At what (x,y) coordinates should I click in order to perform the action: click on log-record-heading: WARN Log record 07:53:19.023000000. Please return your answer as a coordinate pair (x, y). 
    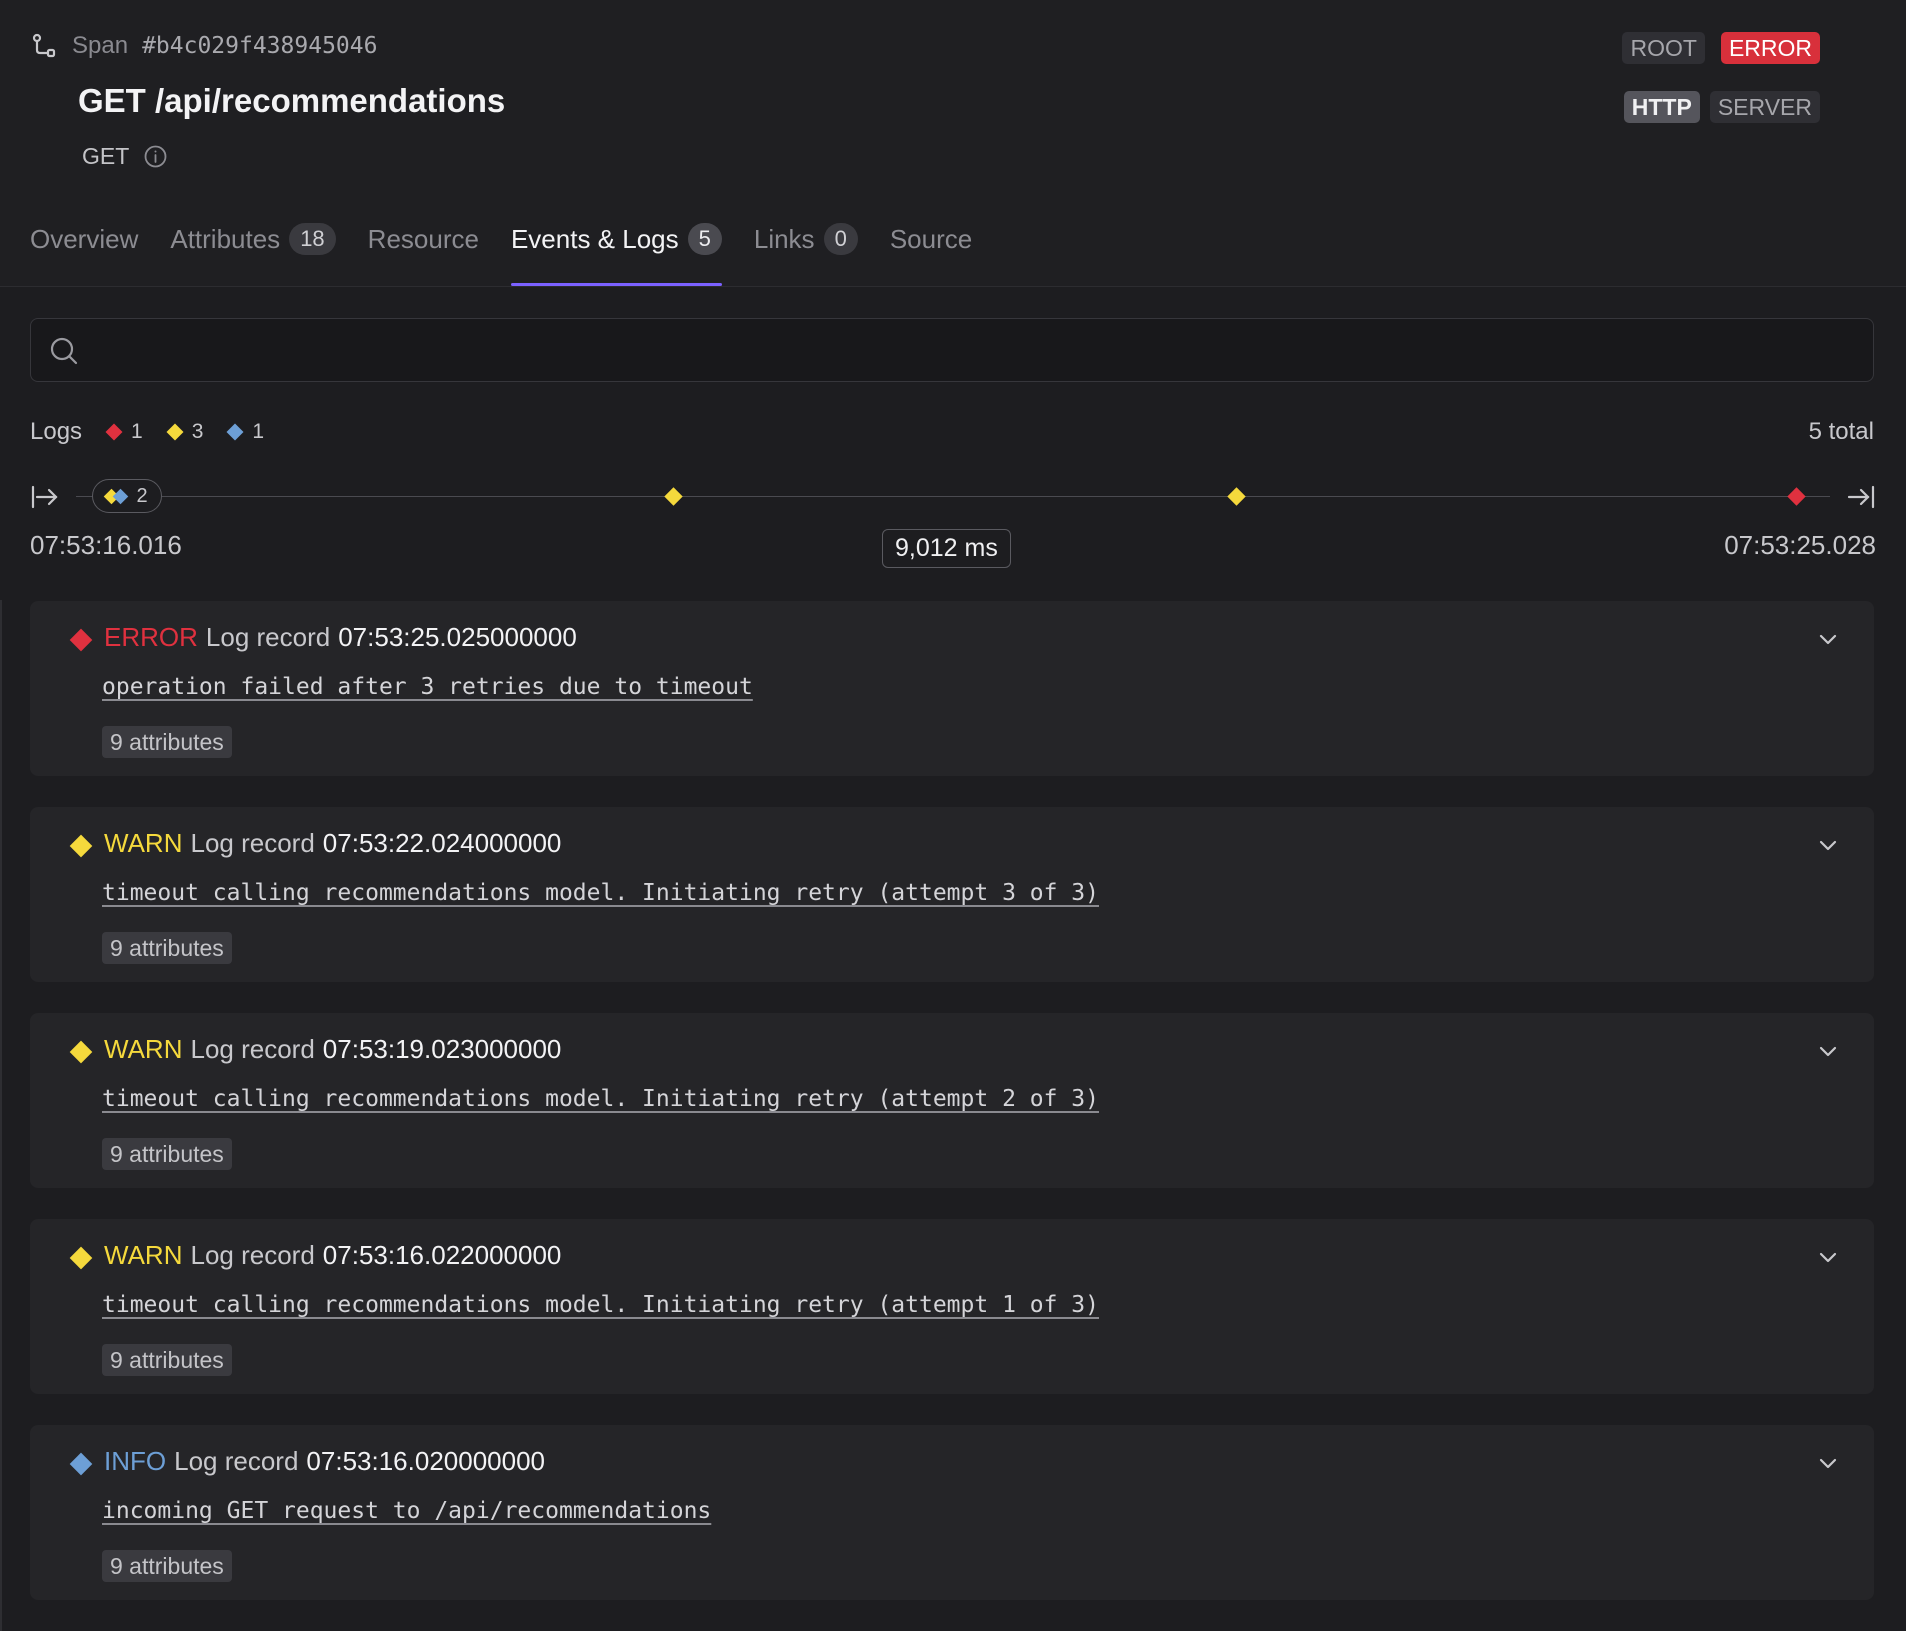
    Looking at the image, I should click on (332, 1049).